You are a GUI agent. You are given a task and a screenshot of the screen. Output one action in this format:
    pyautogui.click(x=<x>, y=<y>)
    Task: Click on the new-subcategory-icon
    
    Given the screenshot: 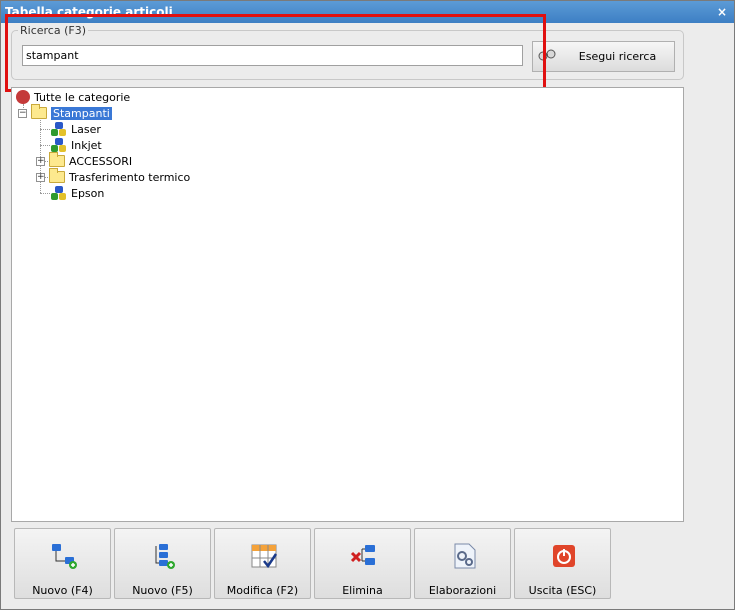 What is the action you would take?
    pyautogui.click(x=164, y=556)
    